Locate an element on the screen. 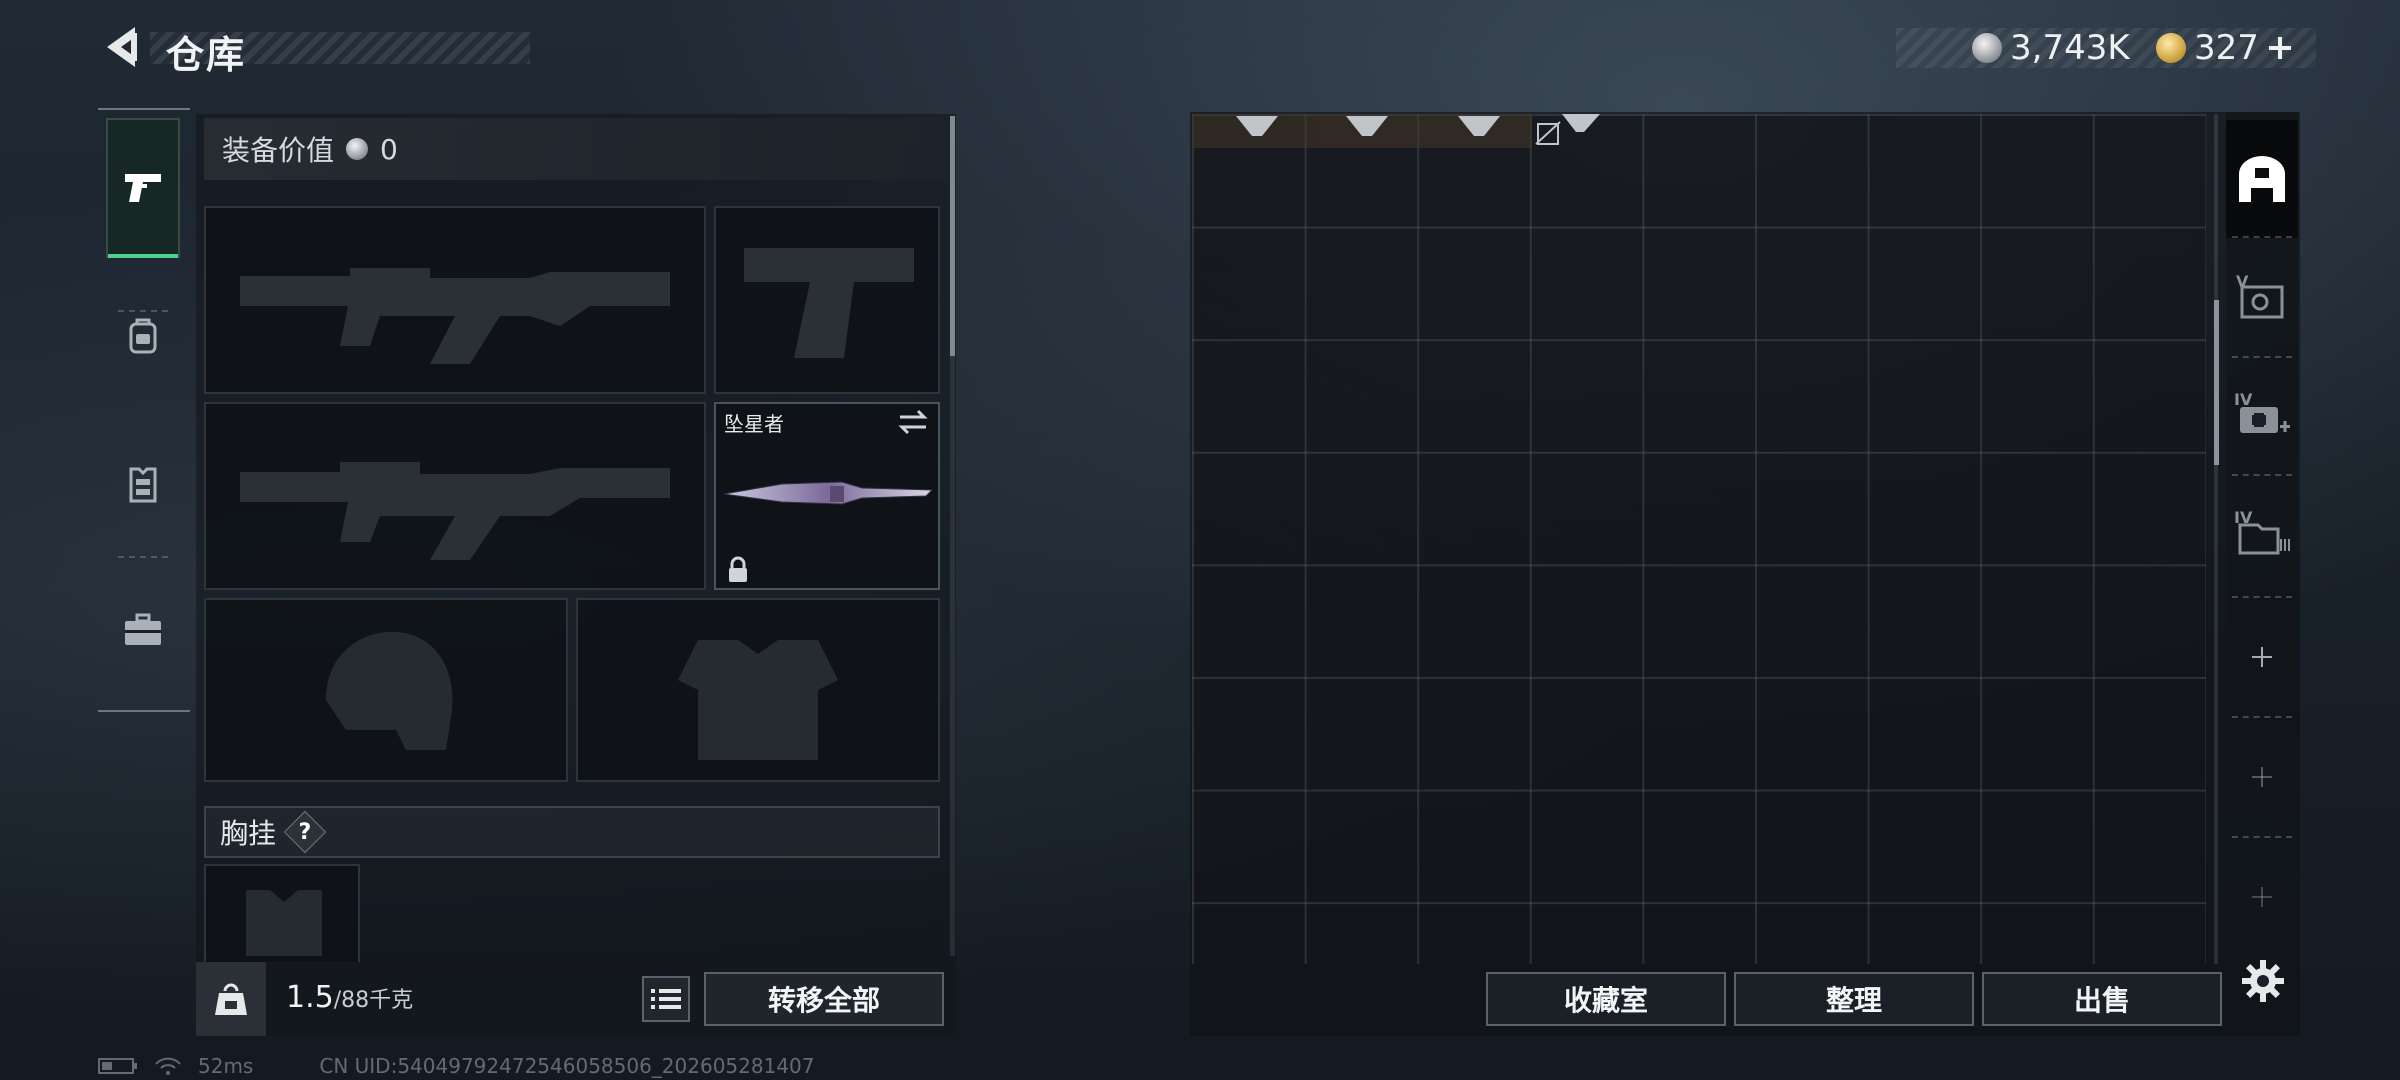  chest-rig-section-header: 胸挂 ? is located at coordinates (572, 832).